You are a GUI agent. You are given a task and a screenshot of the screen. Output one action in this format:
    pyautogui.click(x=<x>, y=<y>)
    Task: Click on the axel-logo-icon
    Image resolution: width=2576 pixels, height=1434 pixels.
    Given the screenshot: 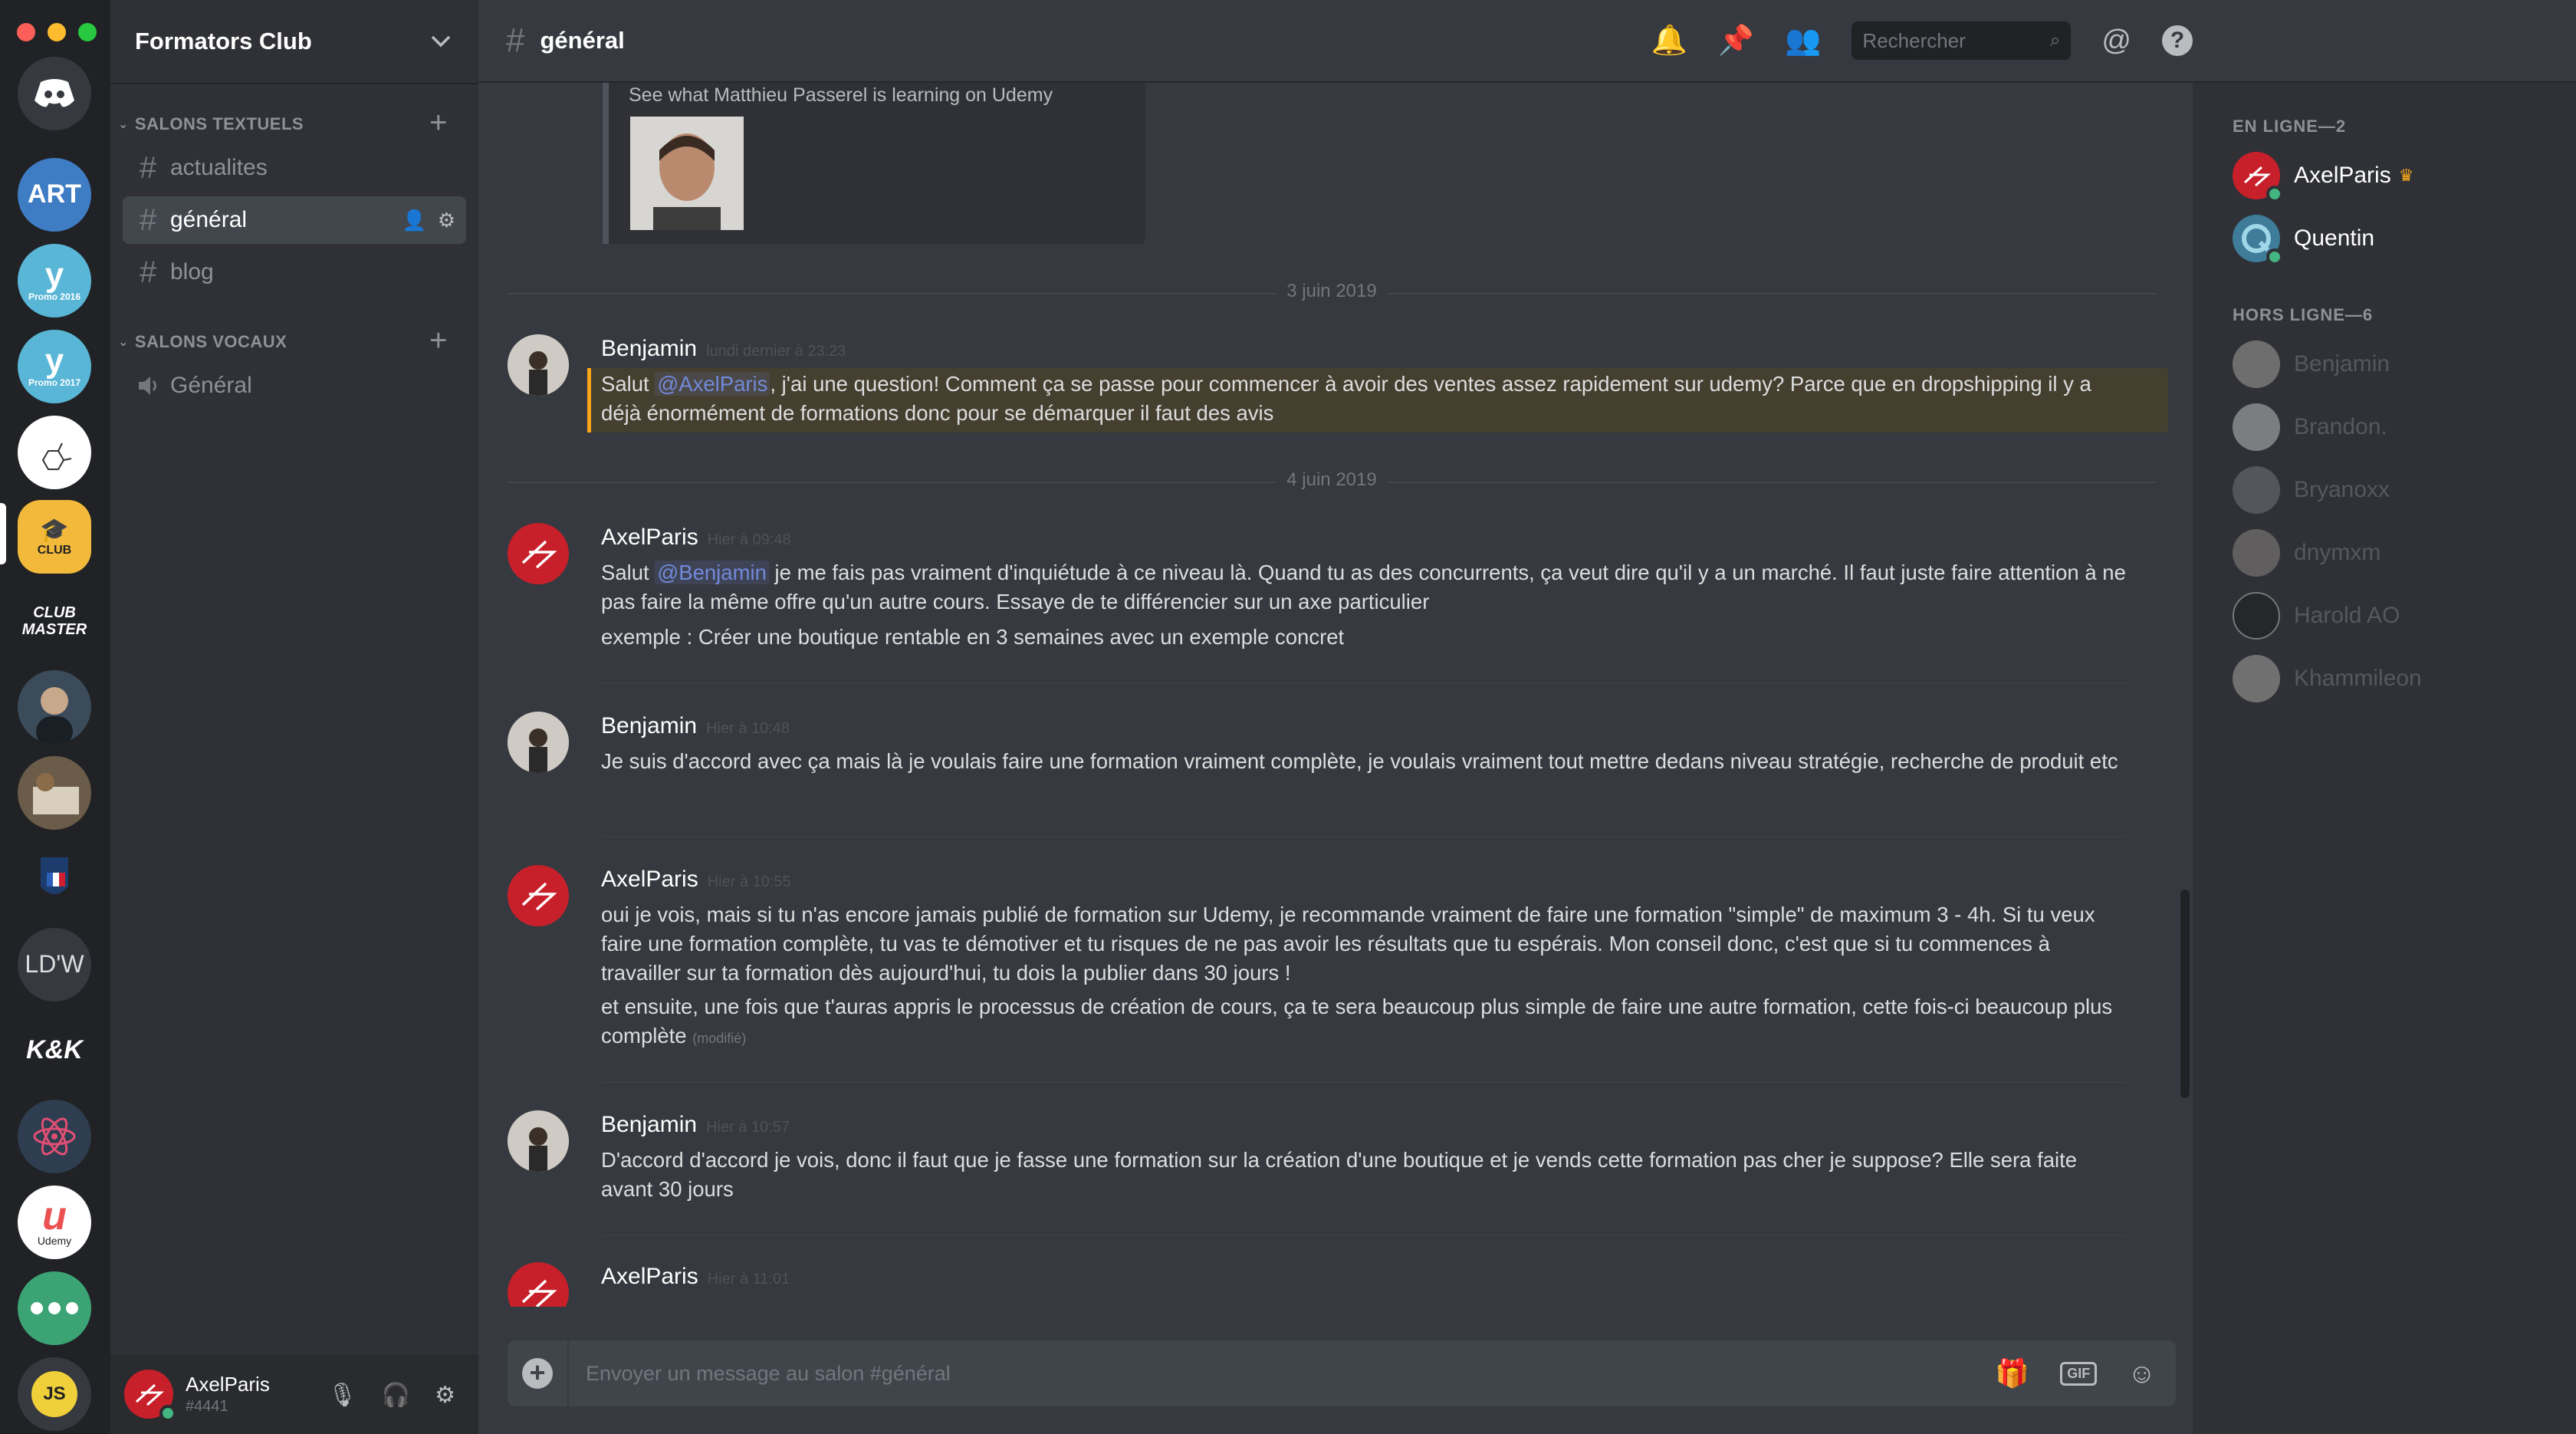 What is the action you would take?
    pyautogui.click(x=539, y=897)
    